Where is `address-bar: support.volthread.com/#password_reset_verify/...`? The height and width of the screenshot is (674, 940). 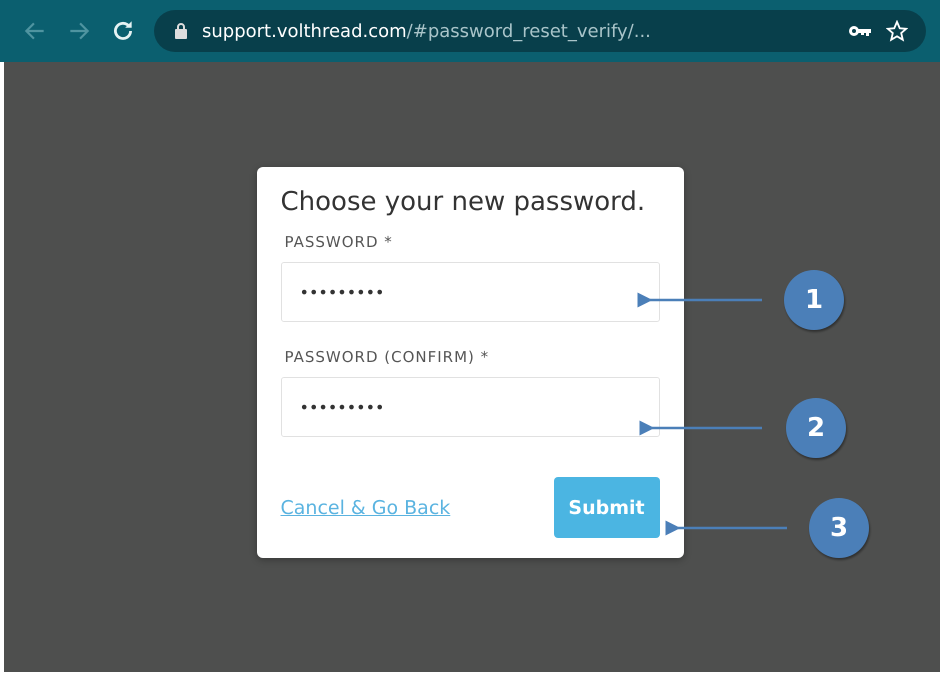 address-bar: support.volthread.com/#password_reset_verify/... is located at coordinates (540, 31).